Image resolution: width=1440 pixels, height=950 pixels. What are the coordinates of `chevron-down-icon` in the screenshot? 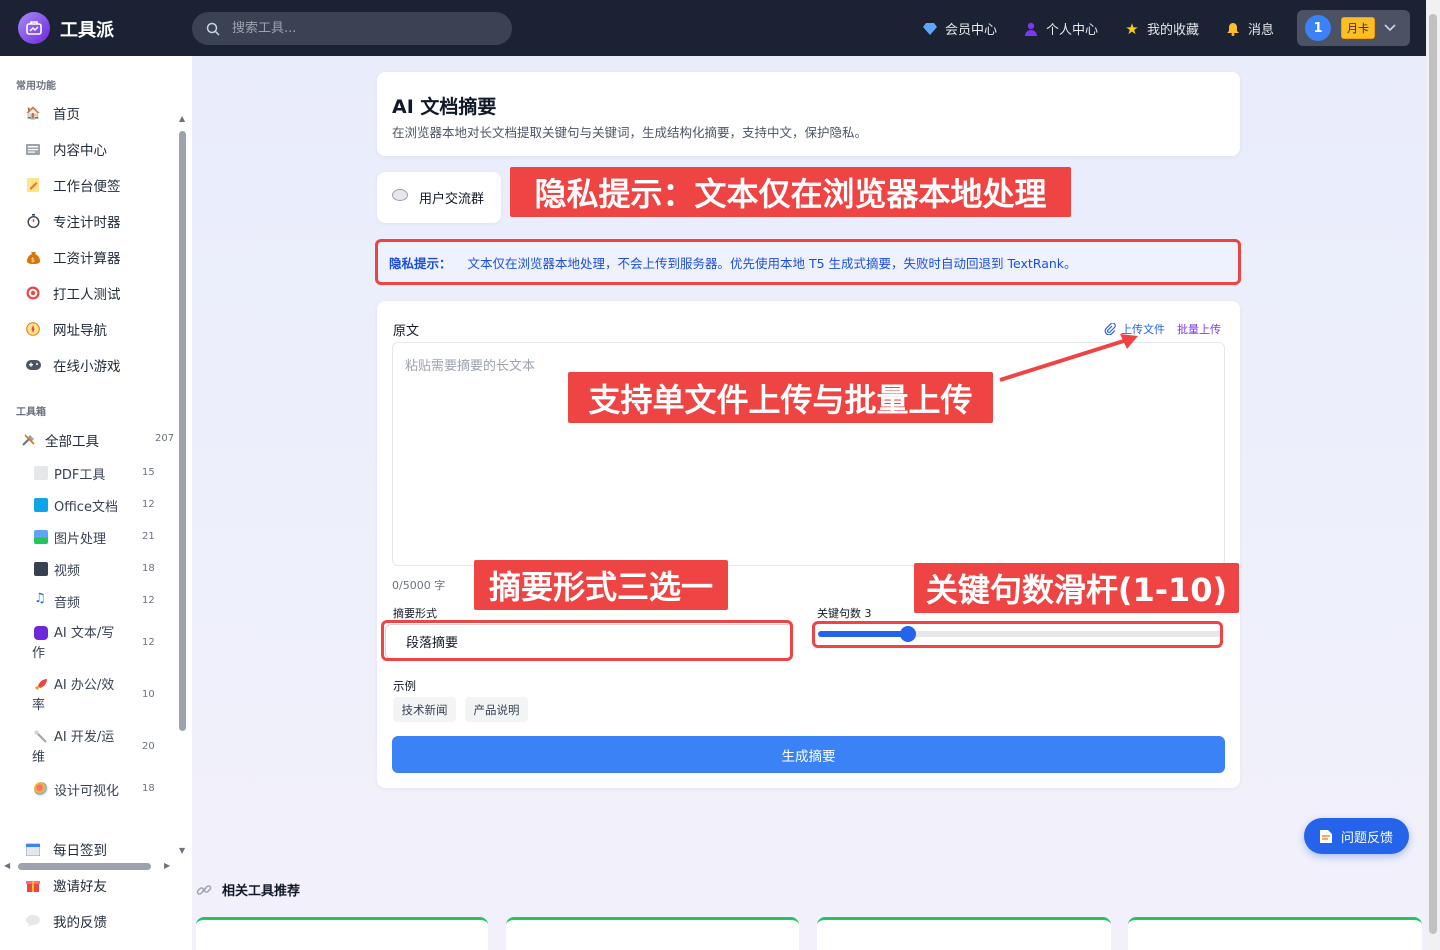 It's located at (1390, 28).